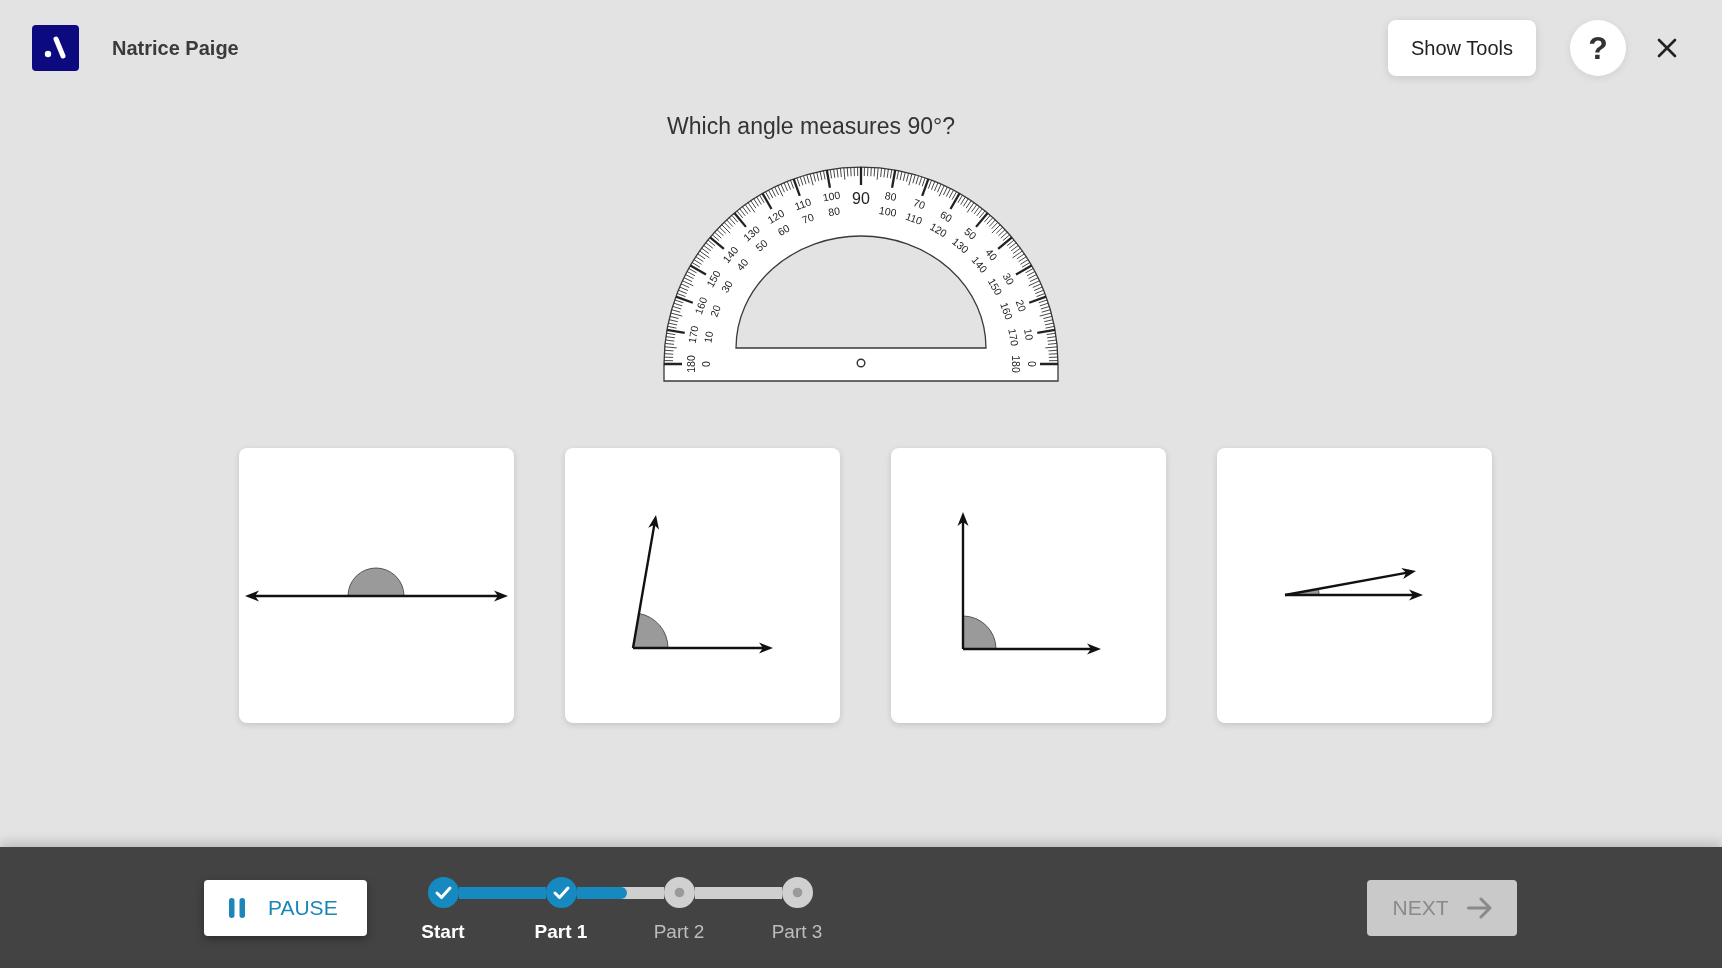 This screenshot has height=968, width=1722. What do you see at coordinates (797, 931) in the screenshot?
I see `step-label: Part 3` at bounding box center [797, 931].